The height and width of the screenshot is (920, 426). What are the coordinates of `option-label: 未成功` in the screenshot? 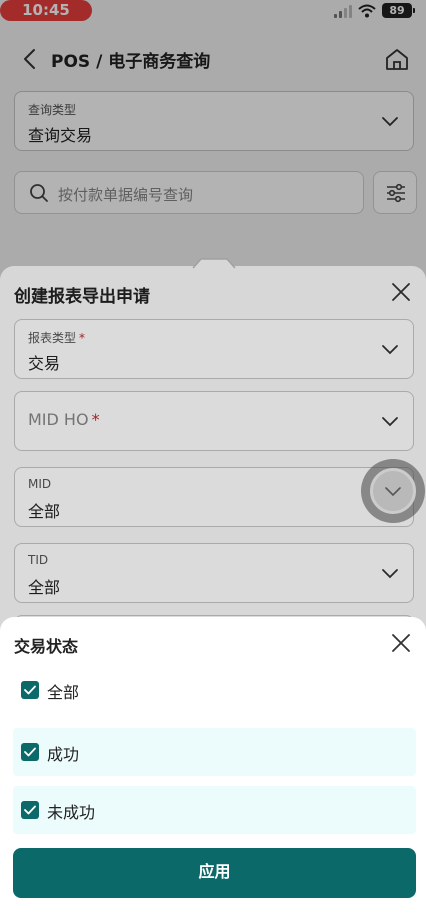 It's located at (71, 812).